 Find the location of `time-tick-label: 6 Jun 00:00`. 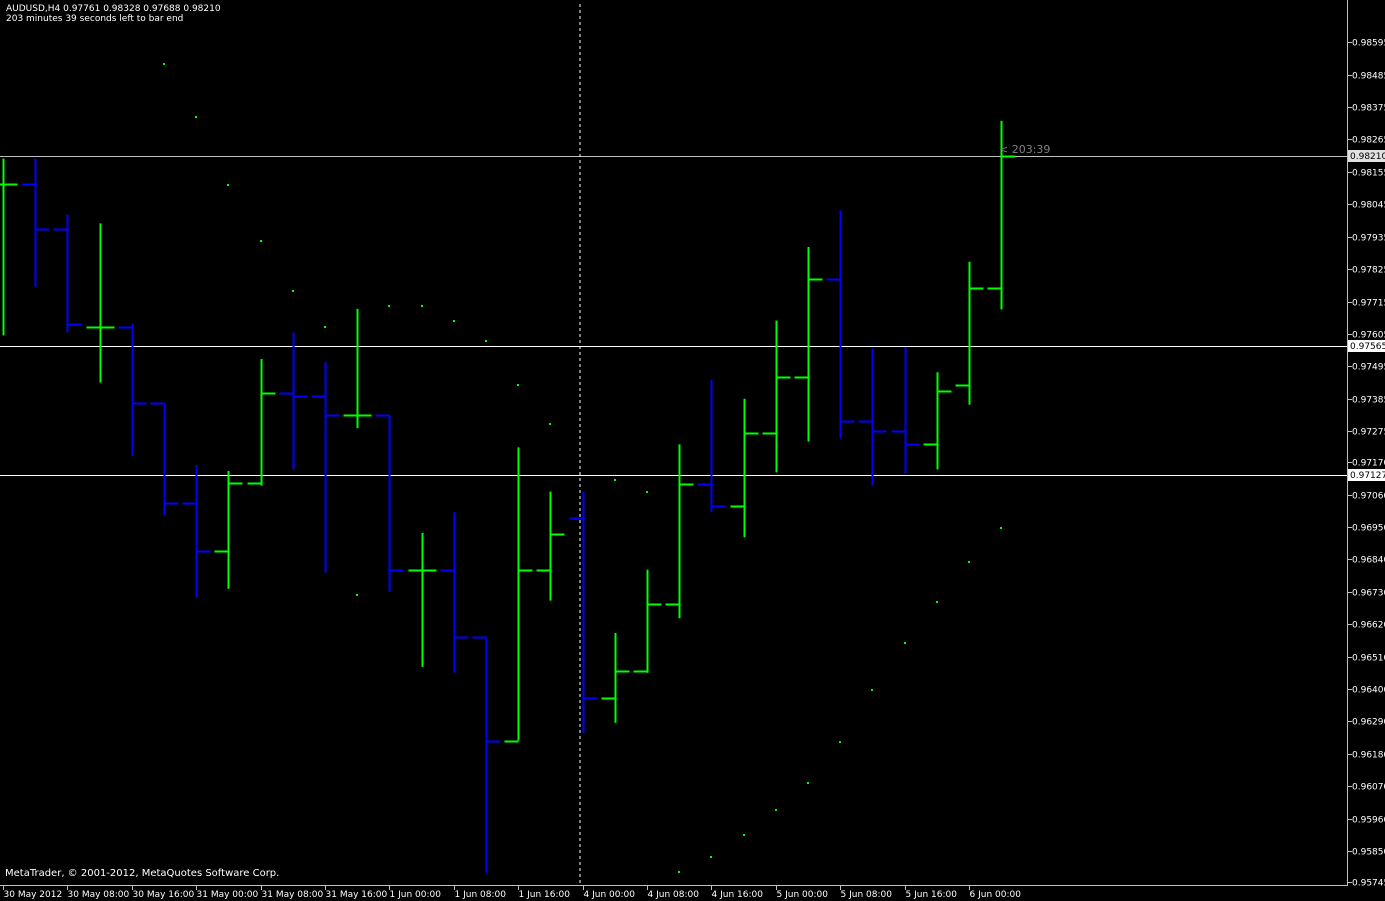

time-tick-label: 6 Jun 00:00 is located at coordinates (996, 895).